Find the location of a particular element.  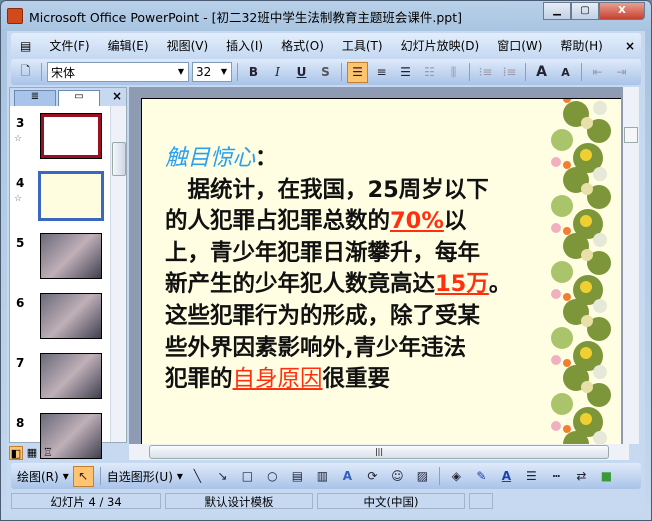

normal-view-icon: ◧ is located at coordinates (16, 453).